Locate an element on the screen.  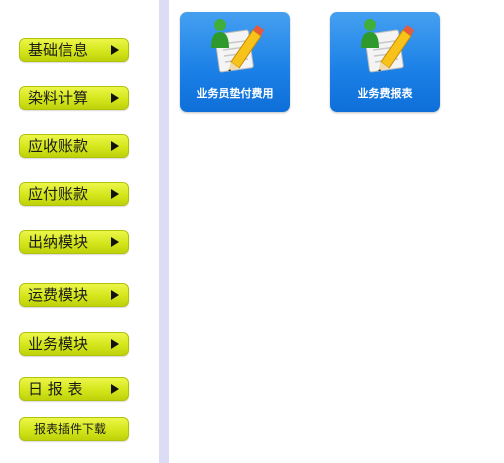
menu-label: 应付账款 is located at coordinates (58, 194).